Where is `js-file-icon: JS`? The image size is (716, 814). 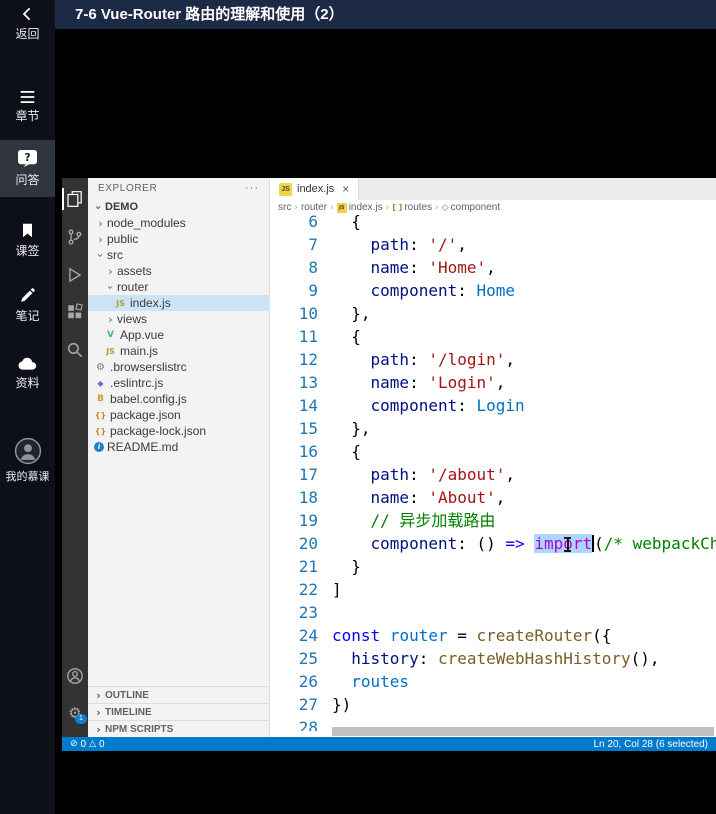 js-file-icon: JS is located at coordinates (285, 189).